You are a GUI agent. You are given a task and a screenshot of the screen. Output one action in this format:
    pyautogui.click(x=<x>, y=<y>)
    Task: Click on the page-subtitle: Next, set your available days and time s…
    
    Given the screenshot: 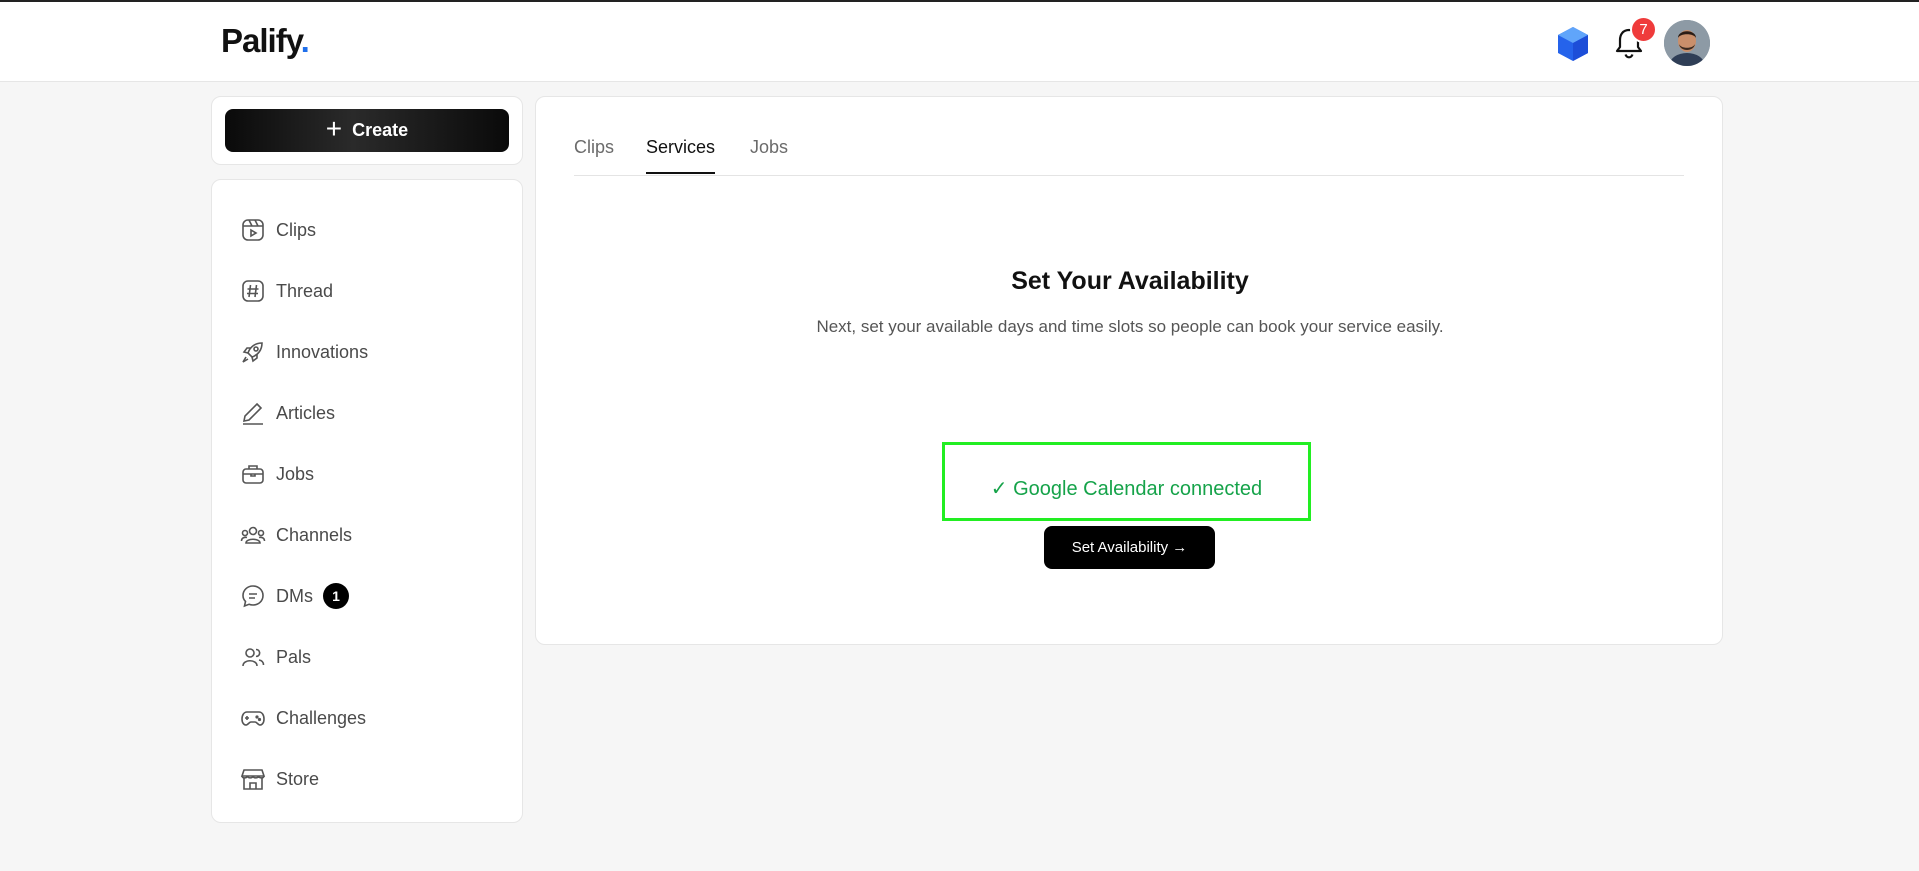 What is the action you would take?
    pyautogui.click(x=1130, y=326)
    